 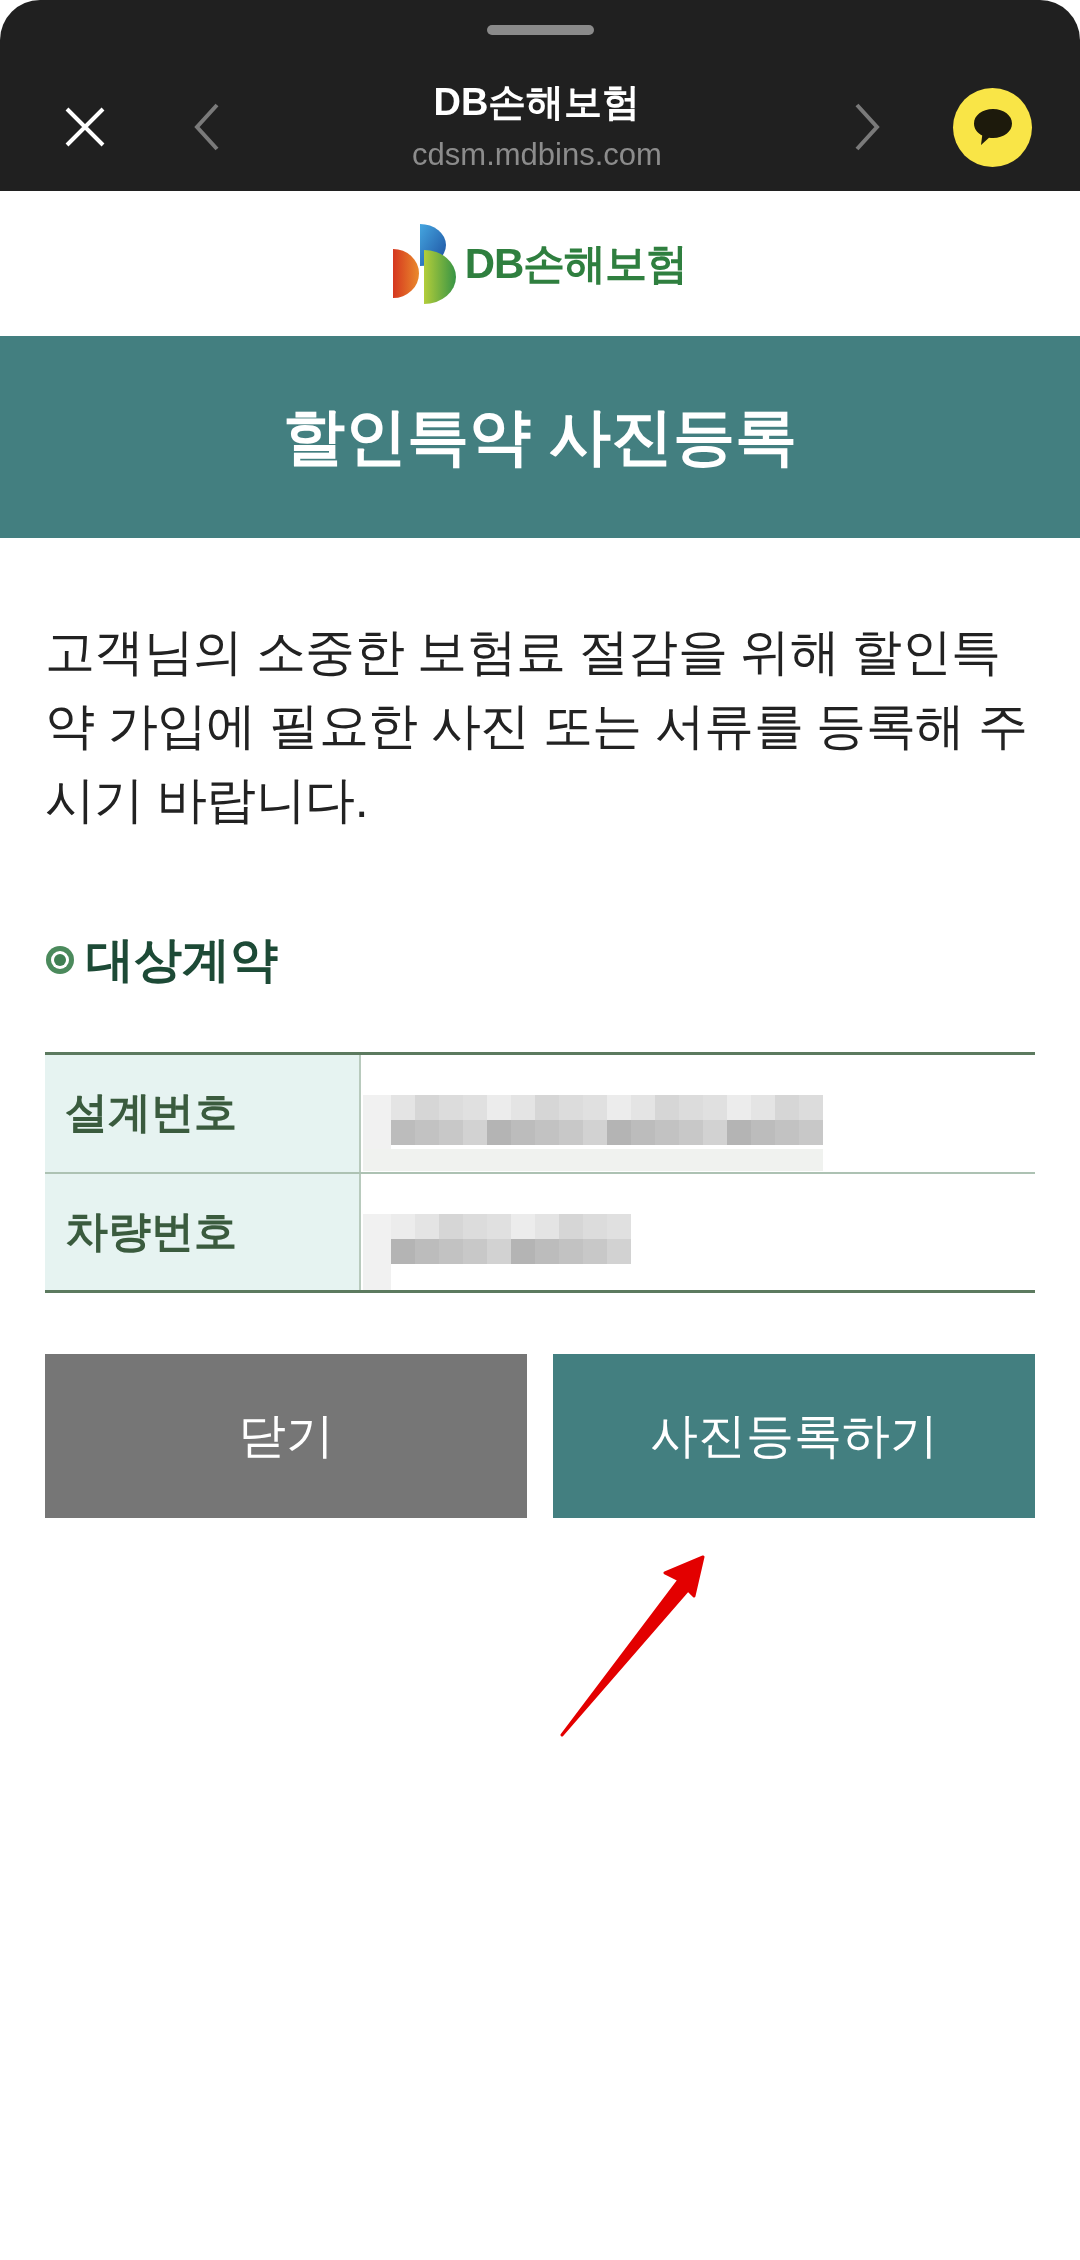 What do you see at coordinates (182, 960) in the screenshot?
I see `section-title: 대상계약` at bounding box center [182, 960].